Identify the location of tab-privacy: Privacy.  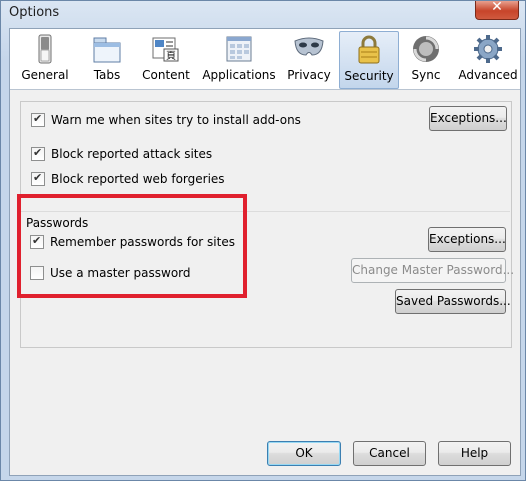
(309, 59).